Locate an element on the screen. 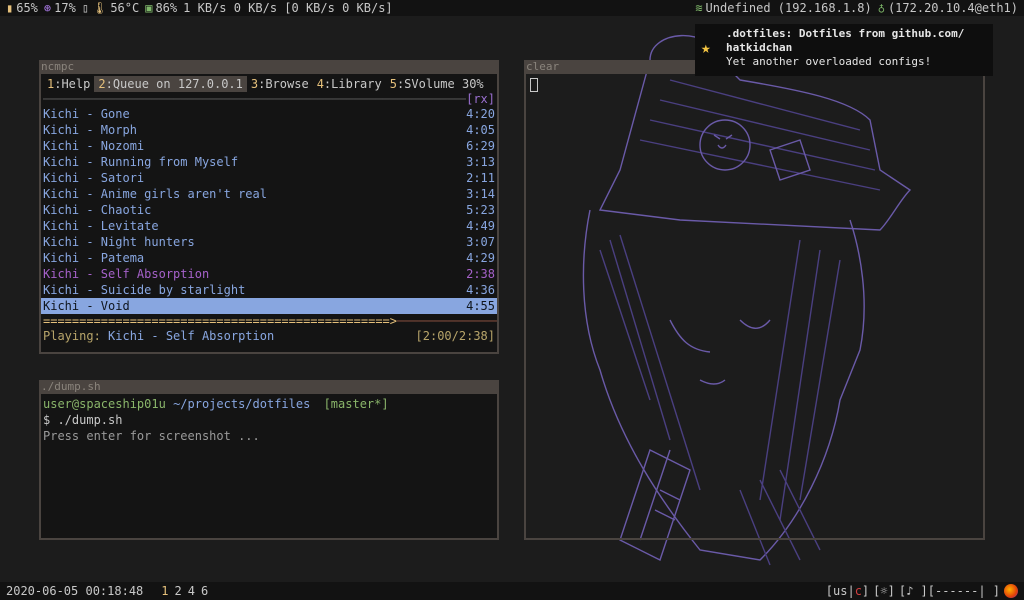  queue-row: Kichi - Running from Myself 3:13 is located at coordinates (269, 162).